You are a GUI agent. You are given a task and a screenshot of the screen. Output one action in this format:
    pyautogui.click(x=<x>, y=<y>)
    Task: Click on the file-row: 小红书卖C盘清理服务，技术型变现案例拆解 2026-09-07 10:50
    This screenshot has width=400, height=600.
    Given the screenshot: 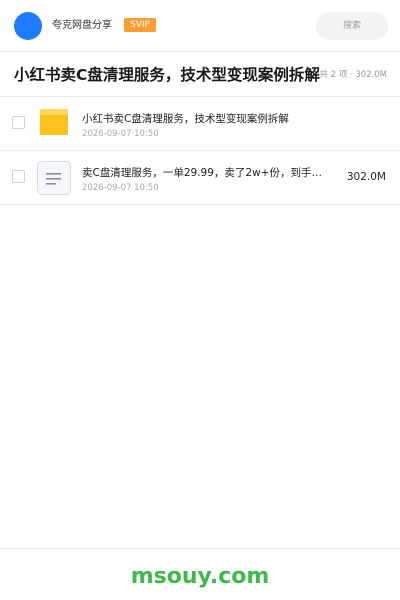 What is the action you would take?
    pyautogui.click(x=200, y=124)
    